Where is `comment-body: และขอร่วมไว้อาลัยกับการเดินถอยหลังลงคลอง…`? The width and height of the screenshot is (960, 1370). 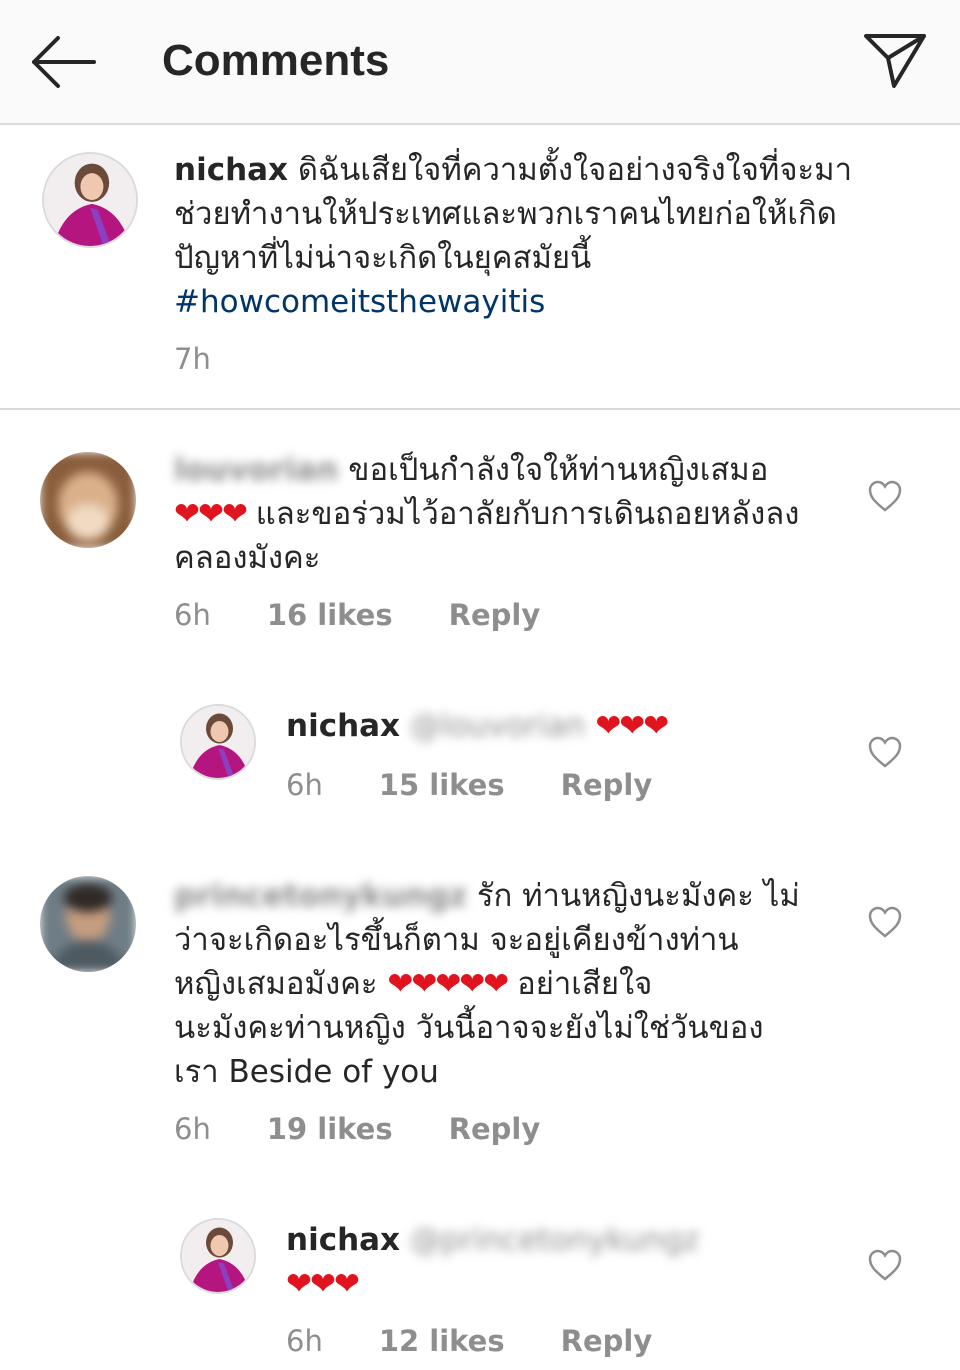
comment-body: และขอร่วมไว้อาลัยกับการเดินถอยหลังลงคลอง… is located at coordinates (487, 536).